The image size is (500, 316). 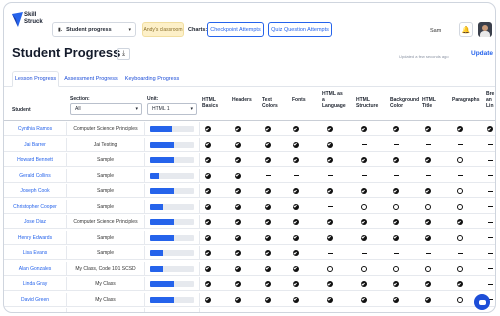 What do you see at coordinates (35, 284) in the screenshot?
I see `student-name-link: Linda Gray` at bounding box center [35, 284].